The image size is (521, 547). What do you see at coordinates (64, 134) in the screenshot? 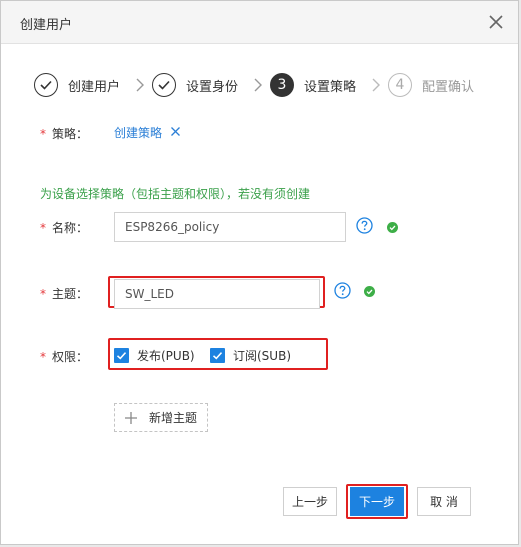
I see `policy-label: * 策略：` at bounding box center [64, 134].